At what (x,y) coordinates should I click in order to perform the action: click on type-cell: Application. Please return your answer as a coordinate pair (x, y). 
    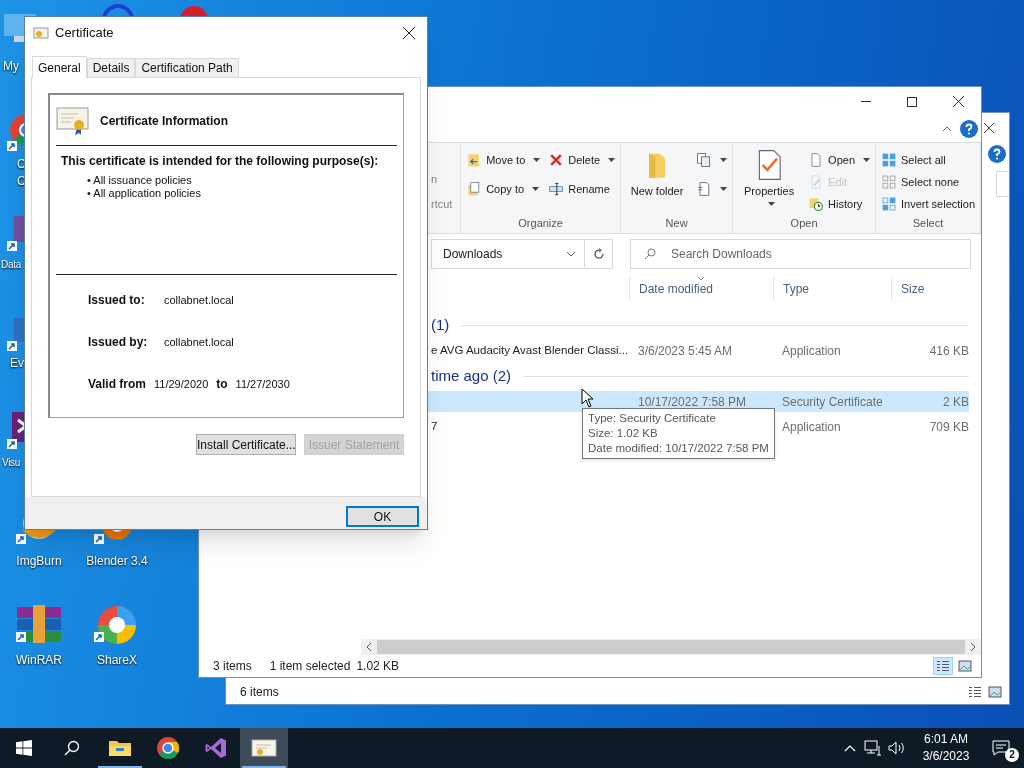
    Looking at the image, I should click on (811, 350).